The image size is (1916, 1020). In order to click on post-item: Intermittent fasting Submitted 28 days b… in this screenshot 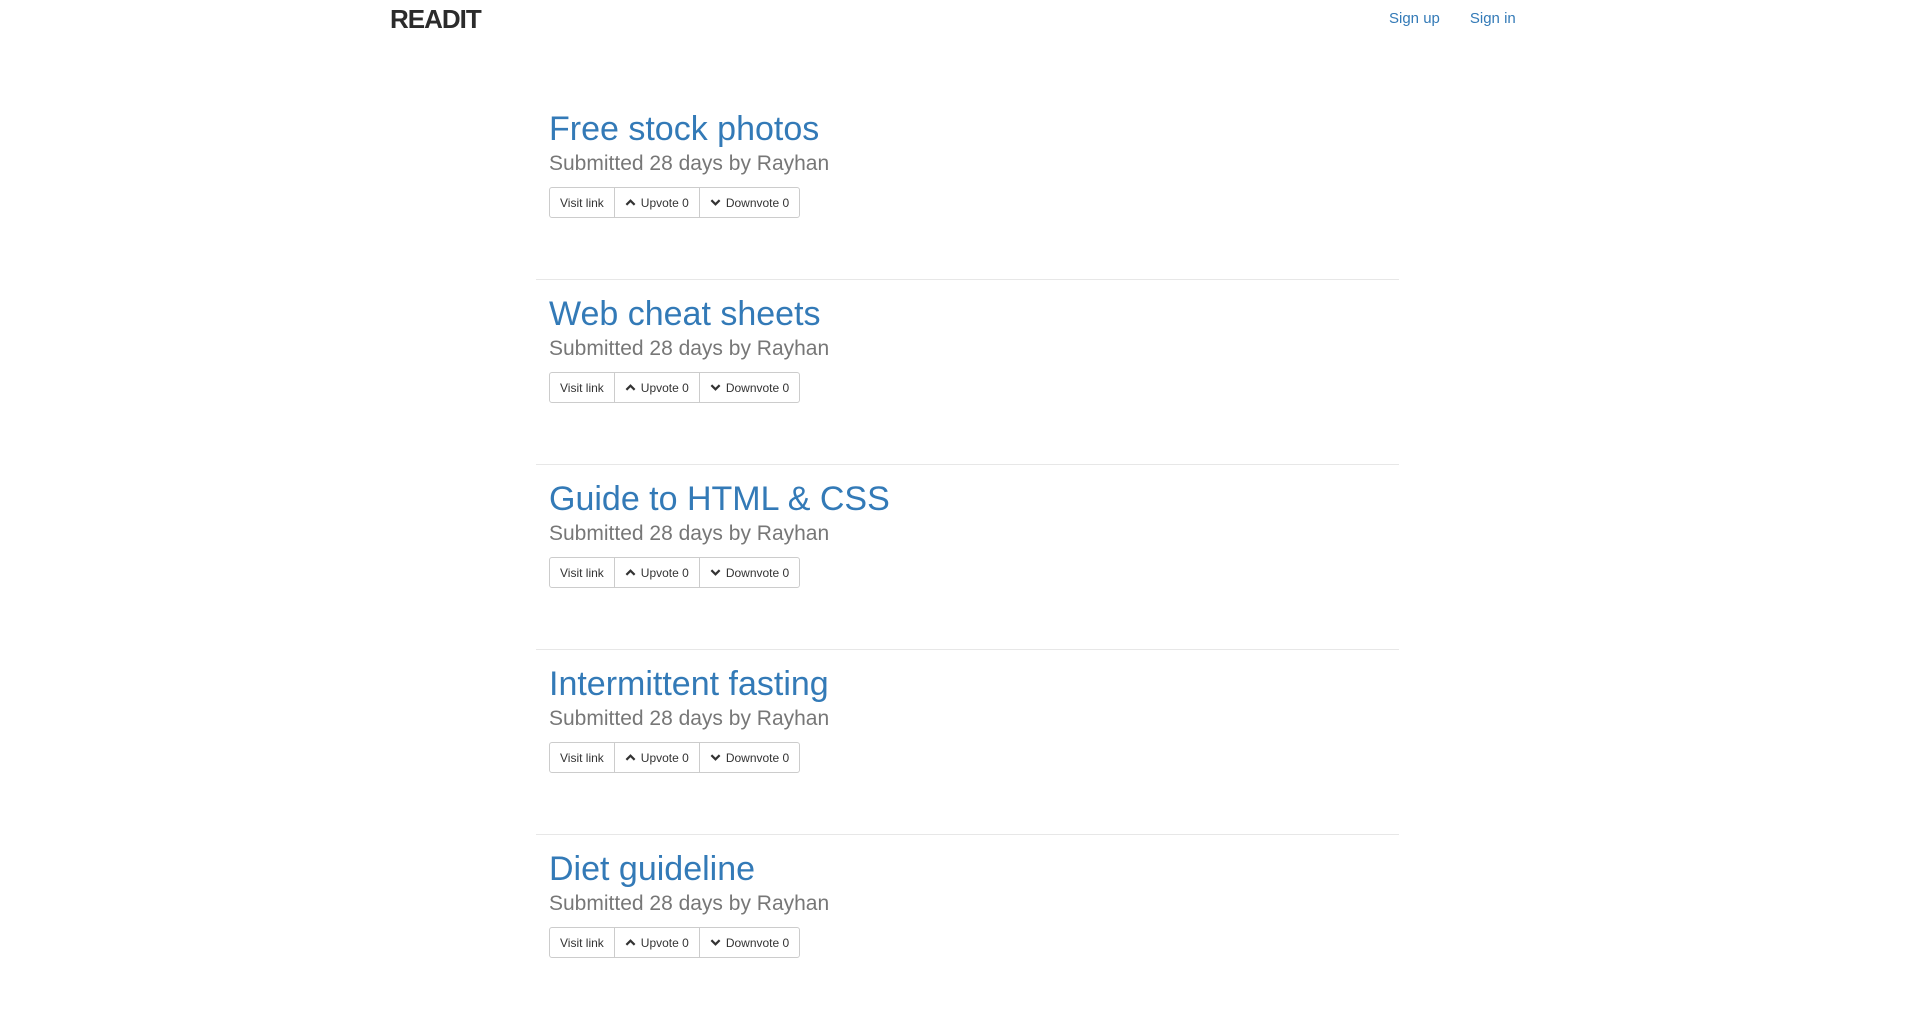, I will do `click(967, 742)`.